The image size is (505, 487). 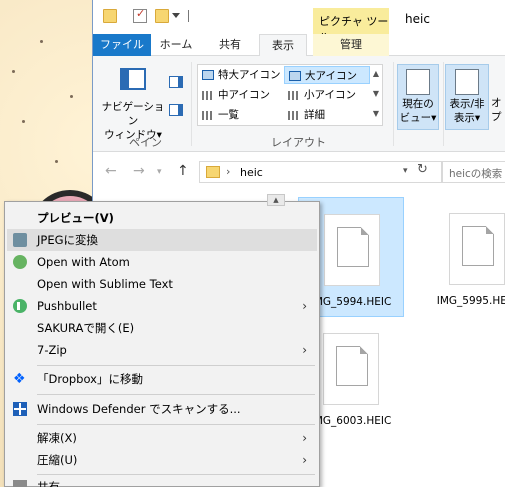 What do you see at coordinates (162, 460) in the screenshot?
I see `menu-item-compress: 圧縮(U) ›` at bounding box center [162, 460].